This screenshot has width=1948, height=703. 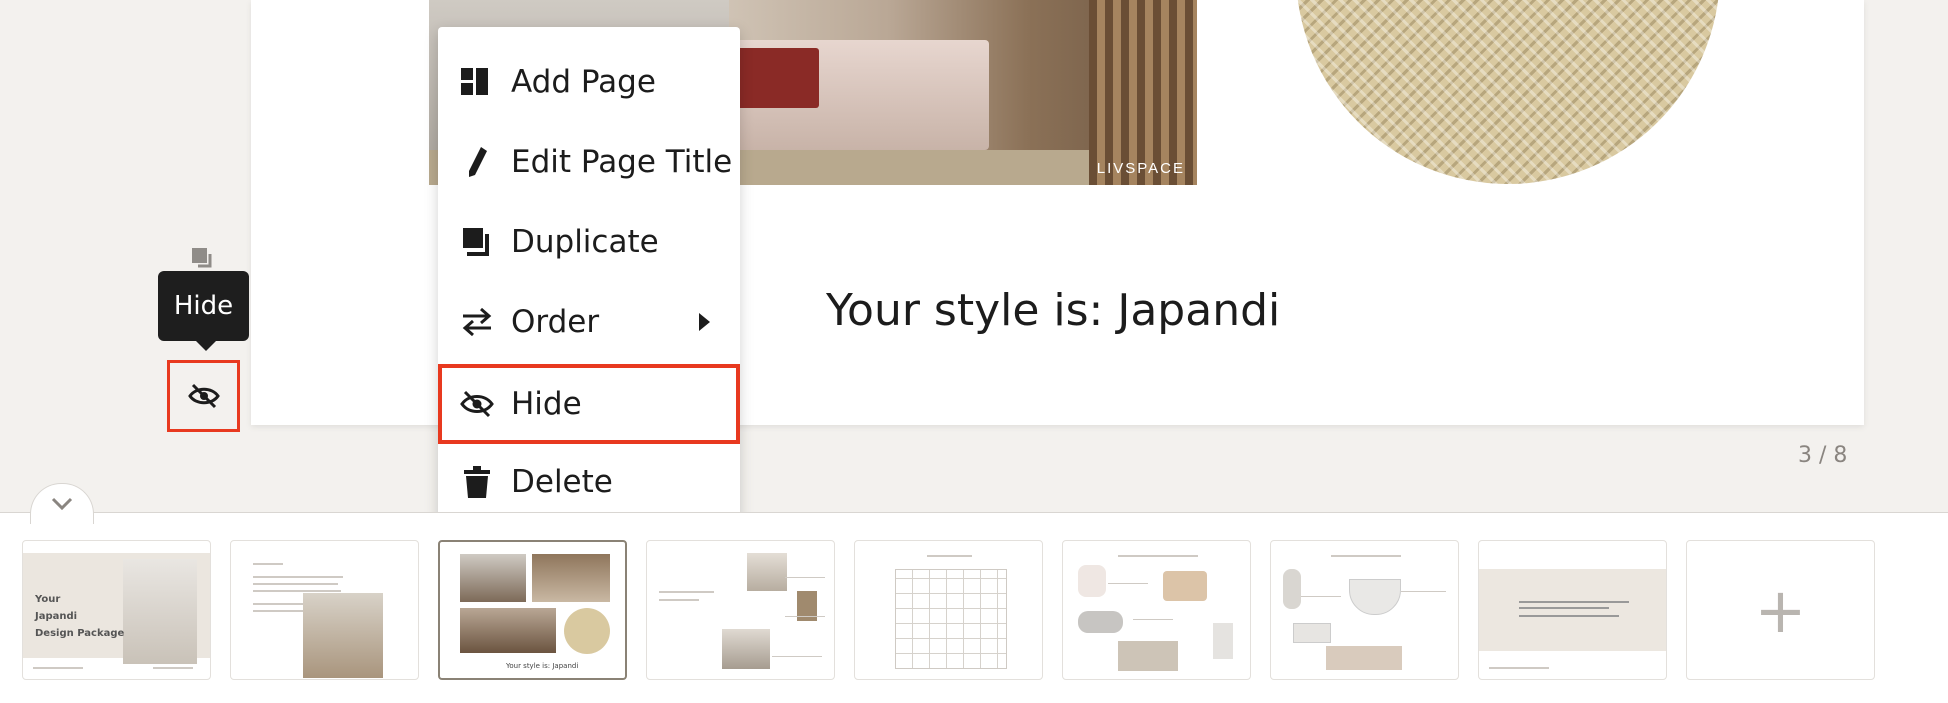 What do you see at coordinates (589, 242) in the screenshot?
I see `menu-item-duplicate: Duplicate` at bounding box center [589, 242].